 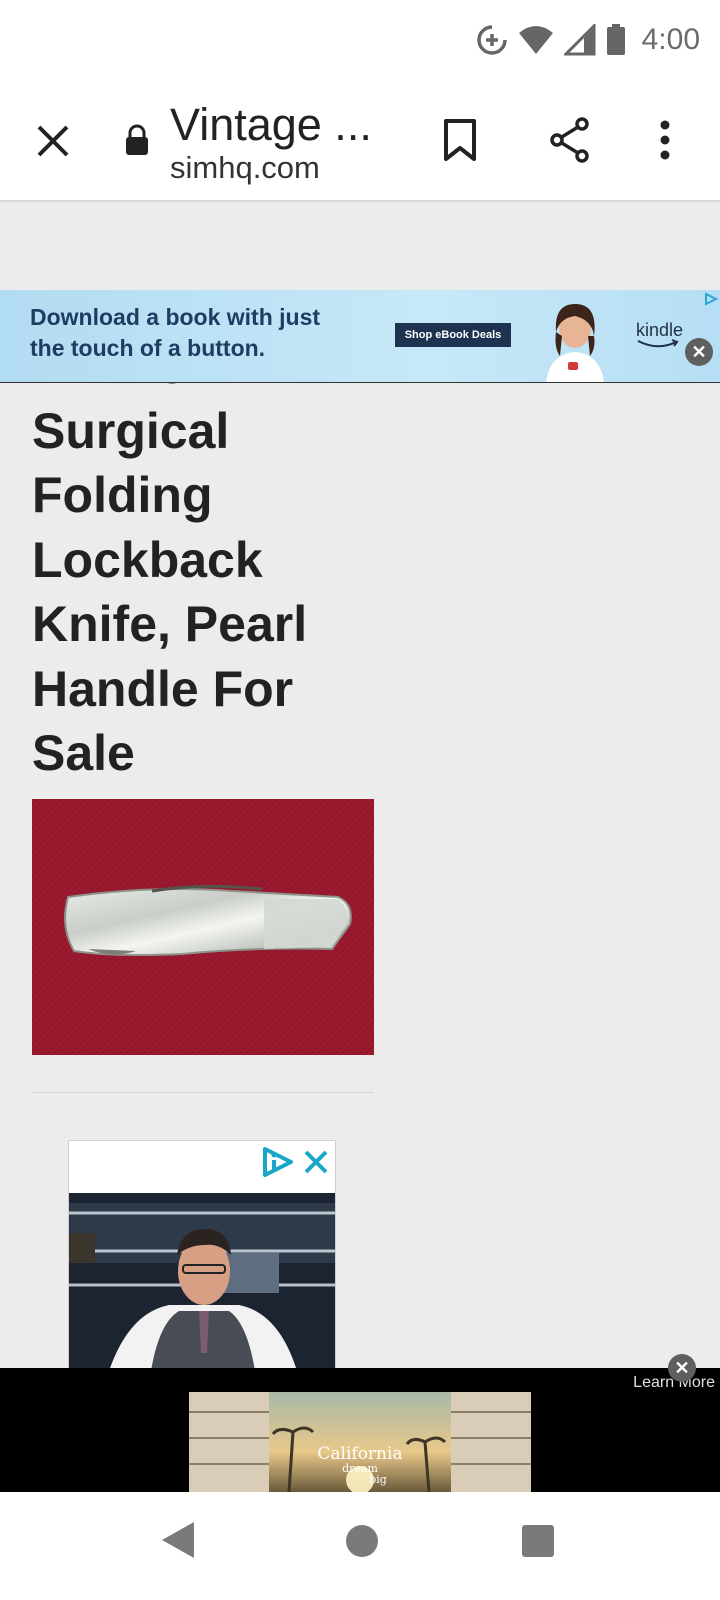 I want to click on system-nav-bar, so click(x=360, y=1546).